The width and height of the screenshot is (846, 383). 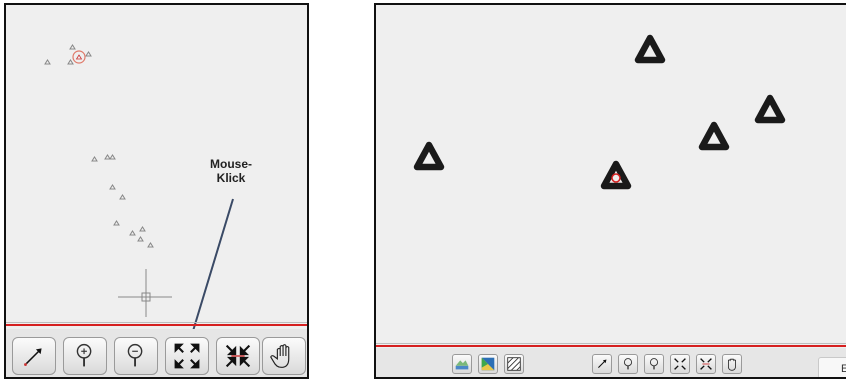 I want to click on e-button: E, so click(x=832, y=367).